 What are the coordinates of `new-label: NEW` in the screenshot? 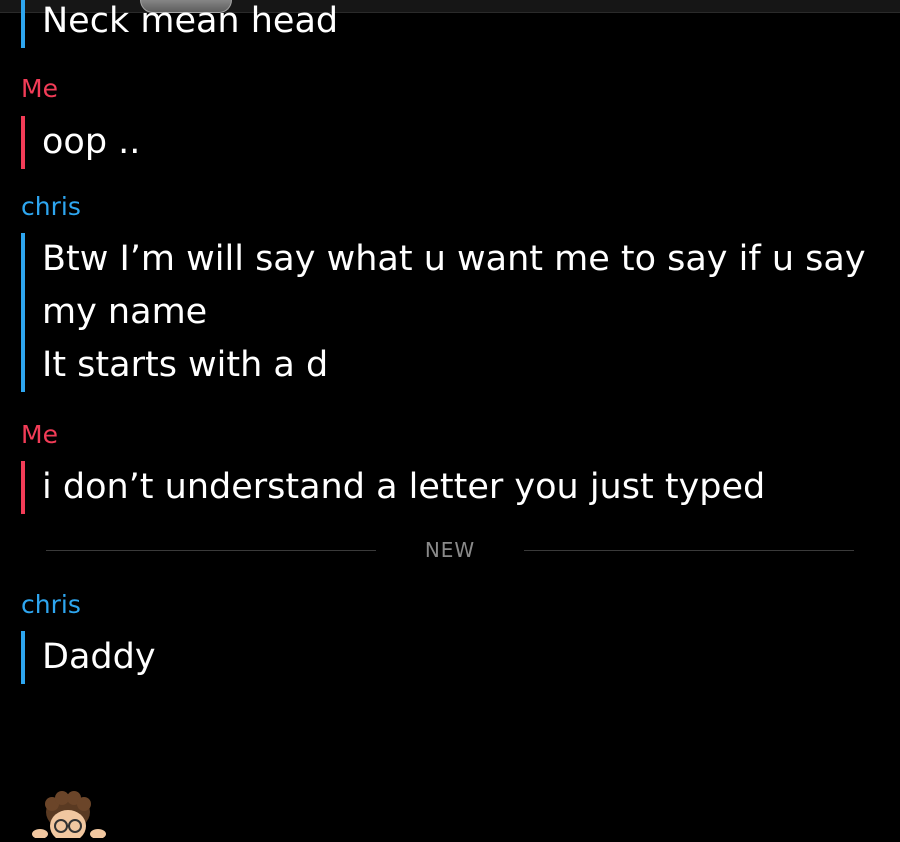 It's located at (450, 550).